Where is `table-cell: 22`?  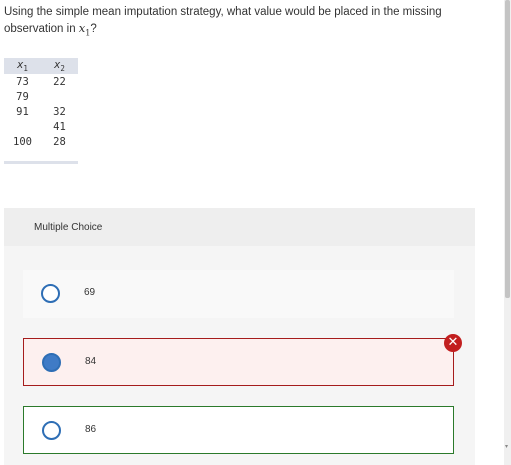
table-cell: 22 is located at coordinates (59, 81).